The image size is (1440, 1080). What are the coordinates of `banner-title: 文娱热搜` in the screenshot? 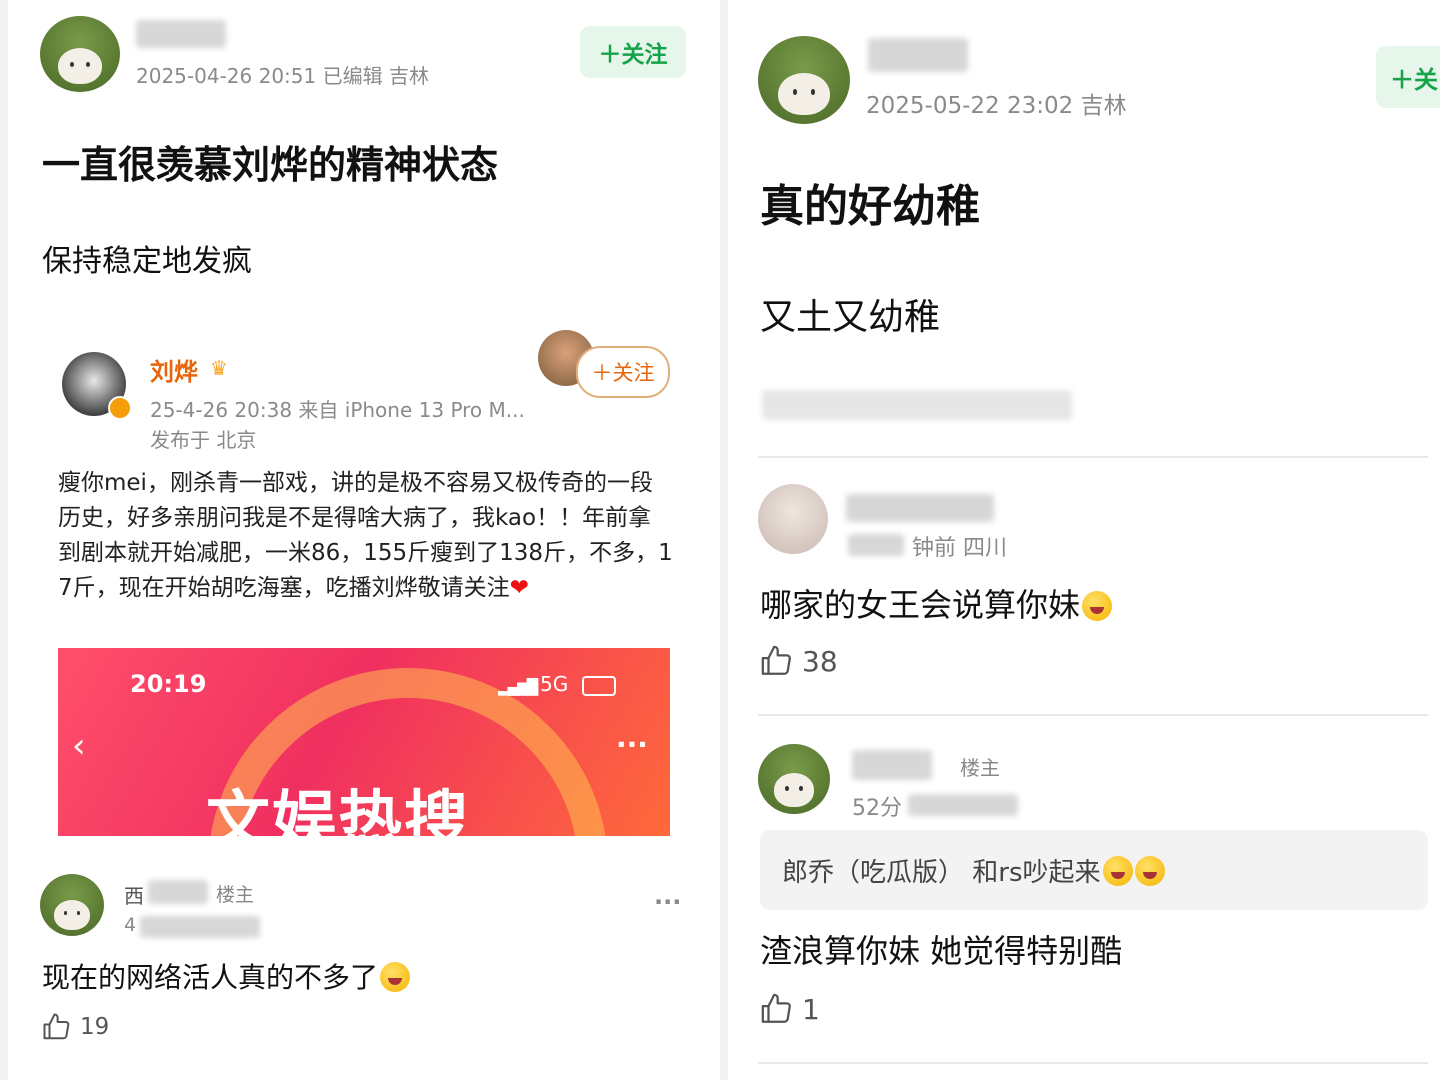 It's located at (338, 810).